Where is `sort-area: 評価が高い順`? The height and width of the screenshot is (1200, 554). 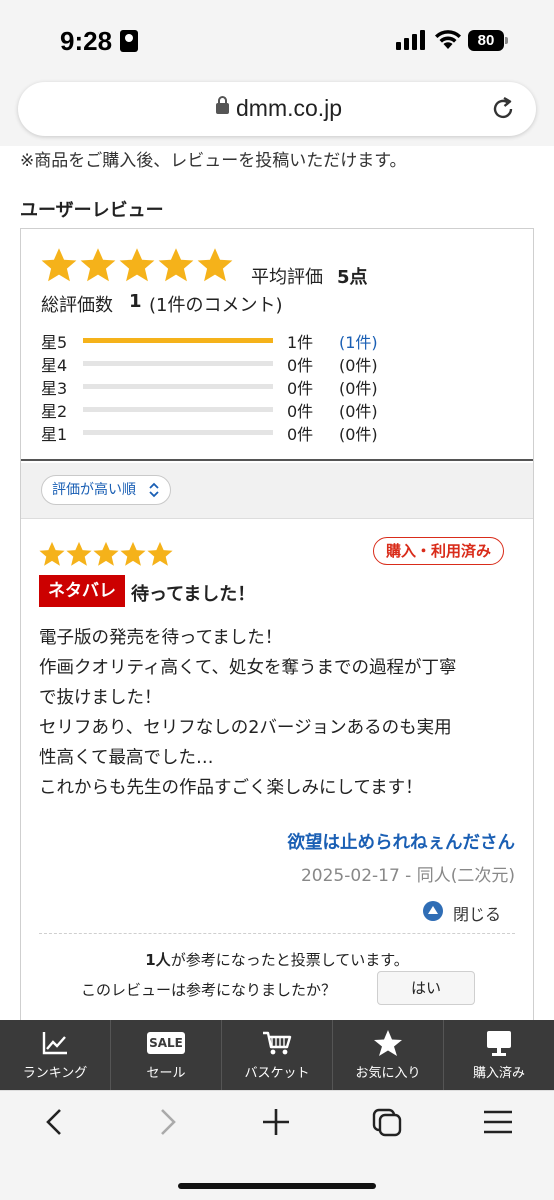
sort-area: 評価が高い順 is located at coordinates (277, 491).